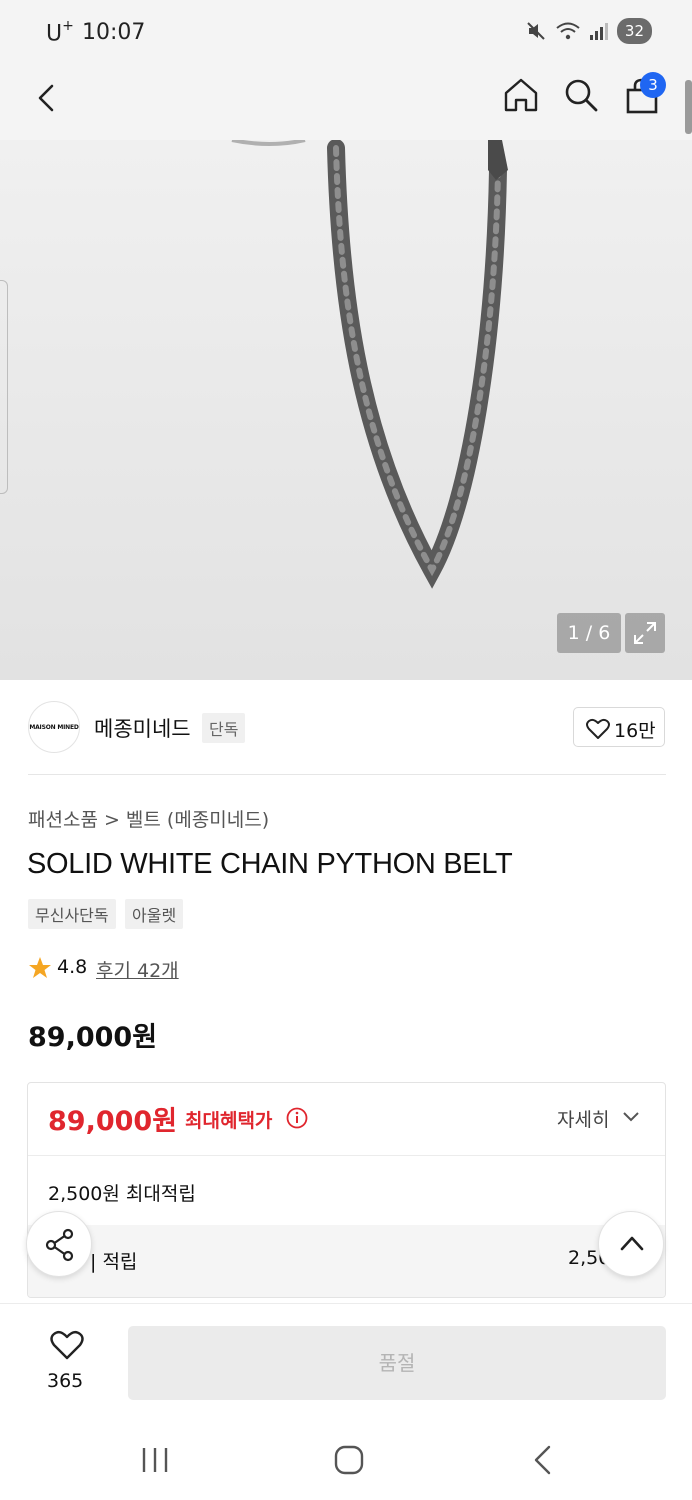 The height and width of the screenshot is (1500, 692). I want to click on max-points-text: 2,500원 최대적립, so click(122, 1194).